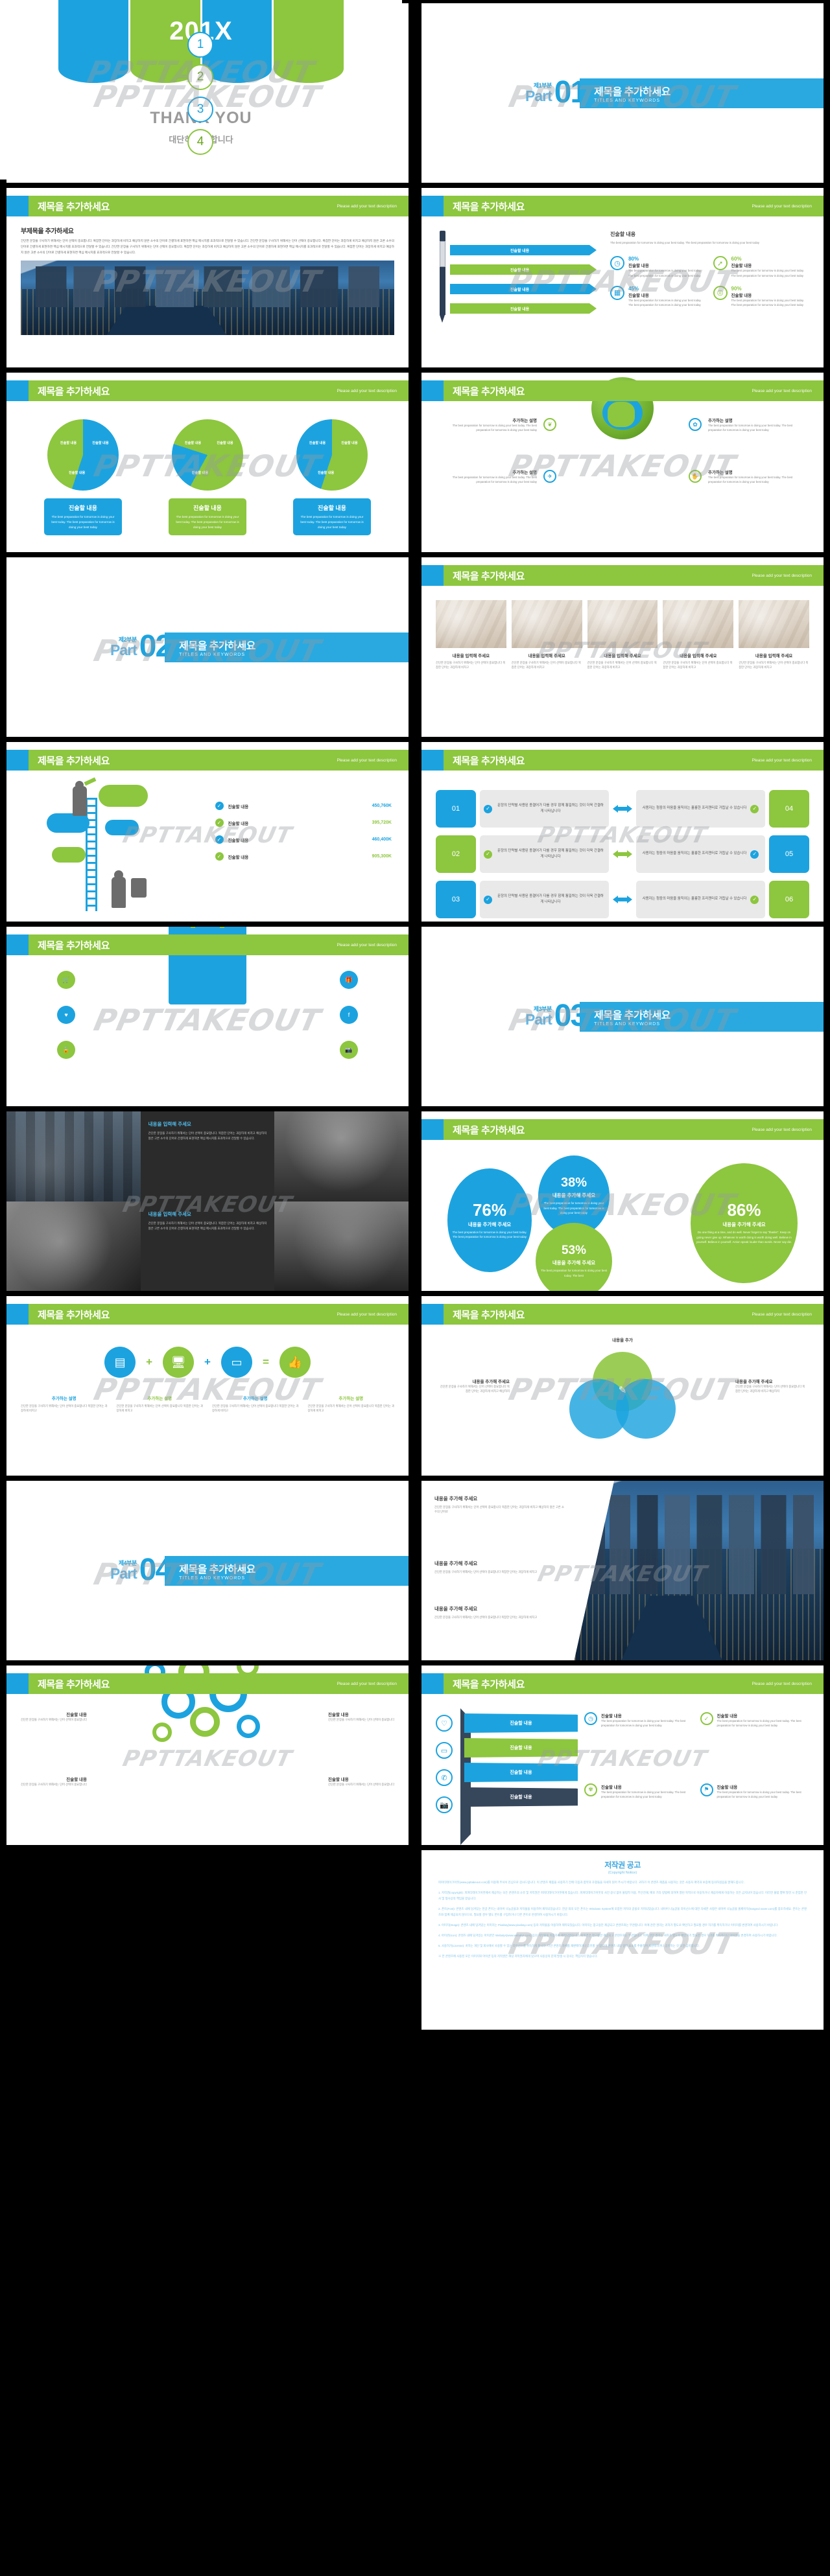 This screenshot has width=830, height=2576. Describe the element at coordinates (205, 1722) in the screenshot. I see `gear-icon` at that location.